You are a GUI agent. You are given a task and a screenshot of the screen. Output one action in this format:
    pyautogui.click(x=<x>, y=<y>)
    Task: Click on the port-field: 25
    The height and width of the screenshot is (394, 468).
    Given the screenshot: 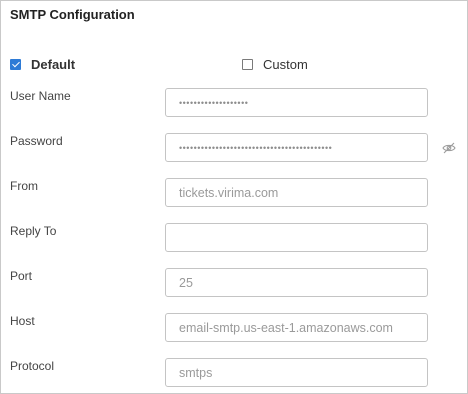 What is the action you would take?
    pyautogui.click(x=296, y=282)
    